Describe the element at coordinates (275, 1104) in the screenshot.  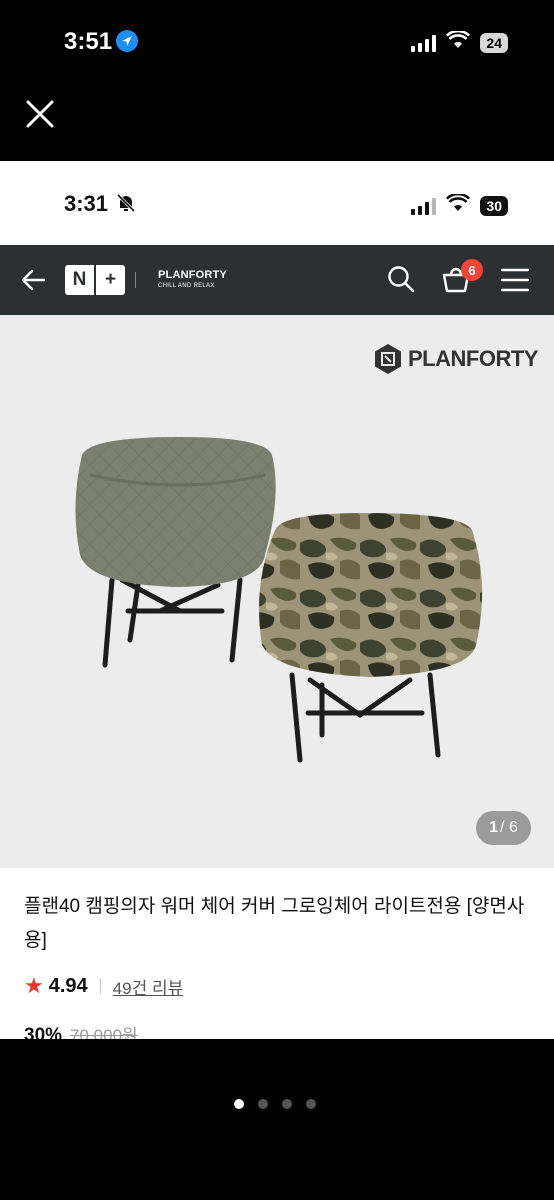
I see `page-indicator-dots` at that location.